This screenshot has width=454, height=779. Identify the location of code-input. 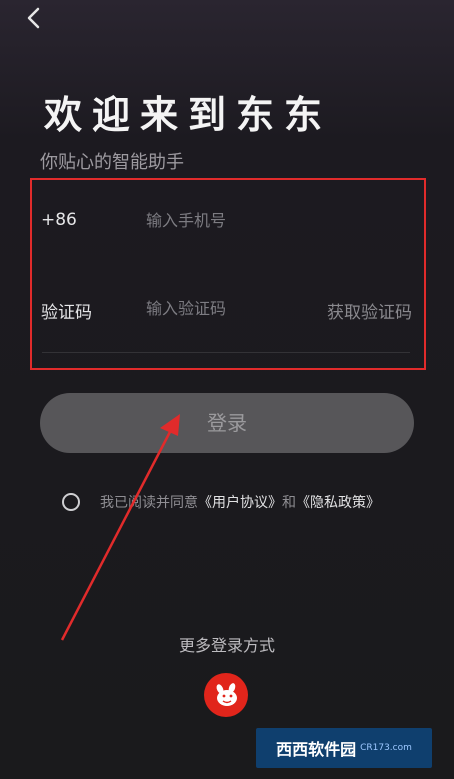
(221, 308).